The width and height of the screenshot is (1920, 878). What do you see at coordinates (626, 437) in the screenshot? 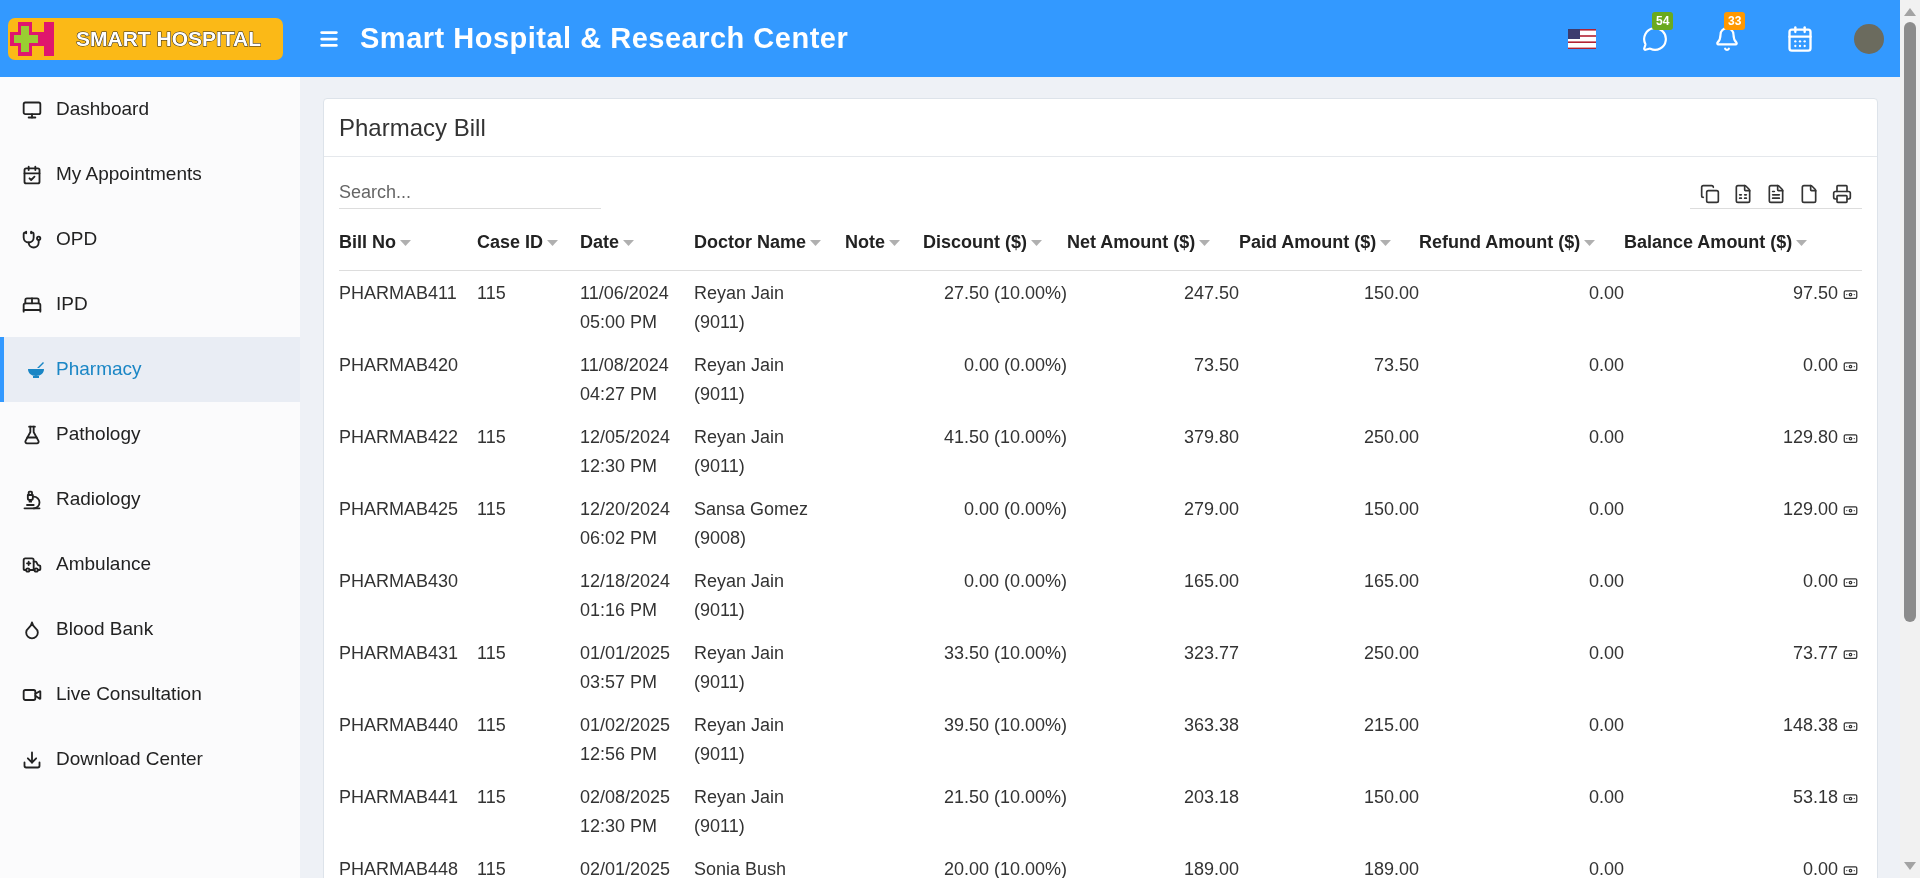
I see `table-cell-text: 12/05/2024` at bounding box center [626, 437].